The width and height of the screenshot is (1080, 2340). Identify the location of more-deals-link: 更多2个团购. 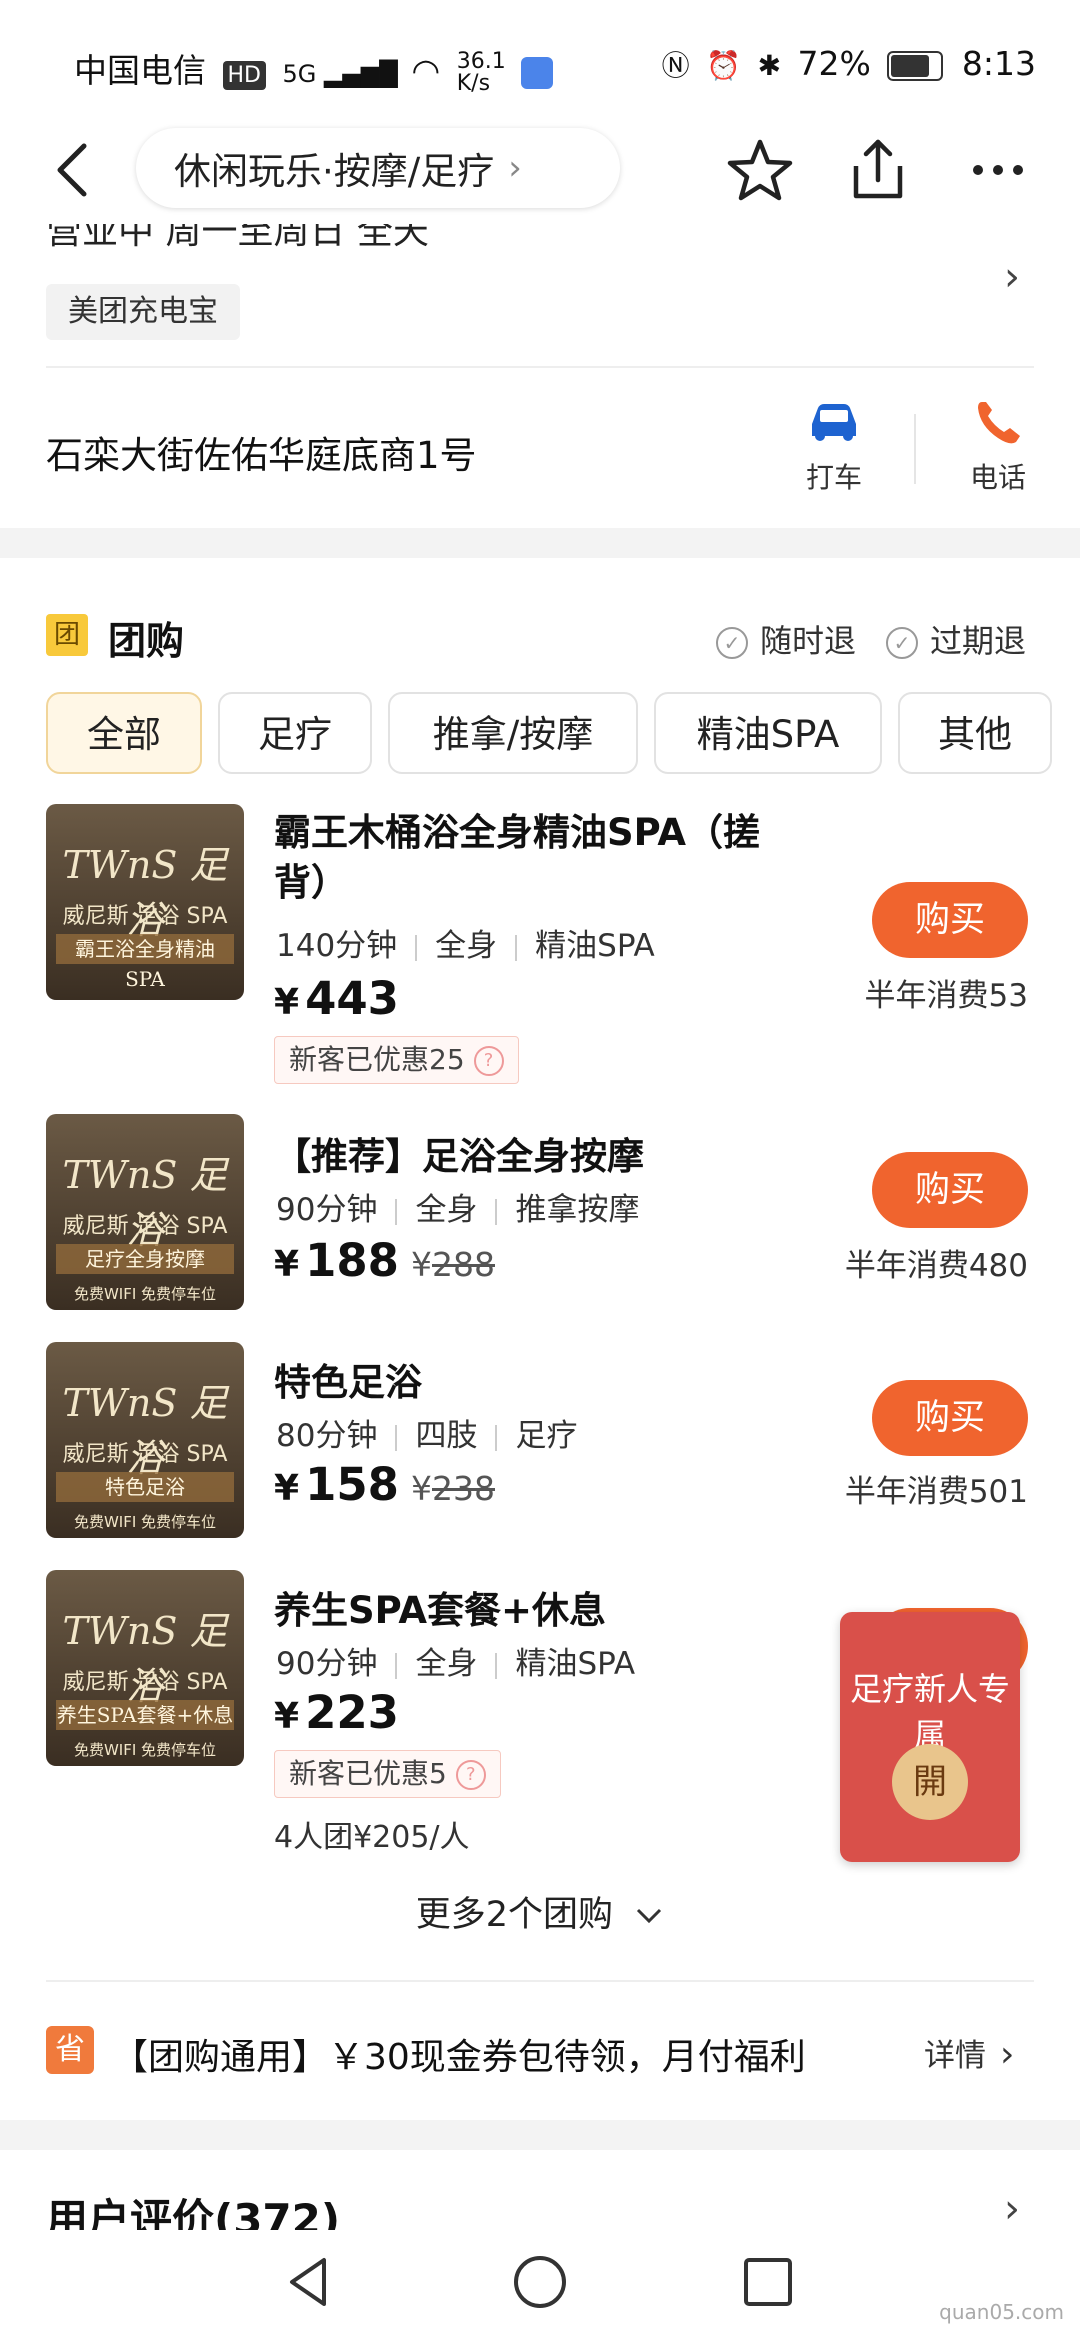
(540, 1911).